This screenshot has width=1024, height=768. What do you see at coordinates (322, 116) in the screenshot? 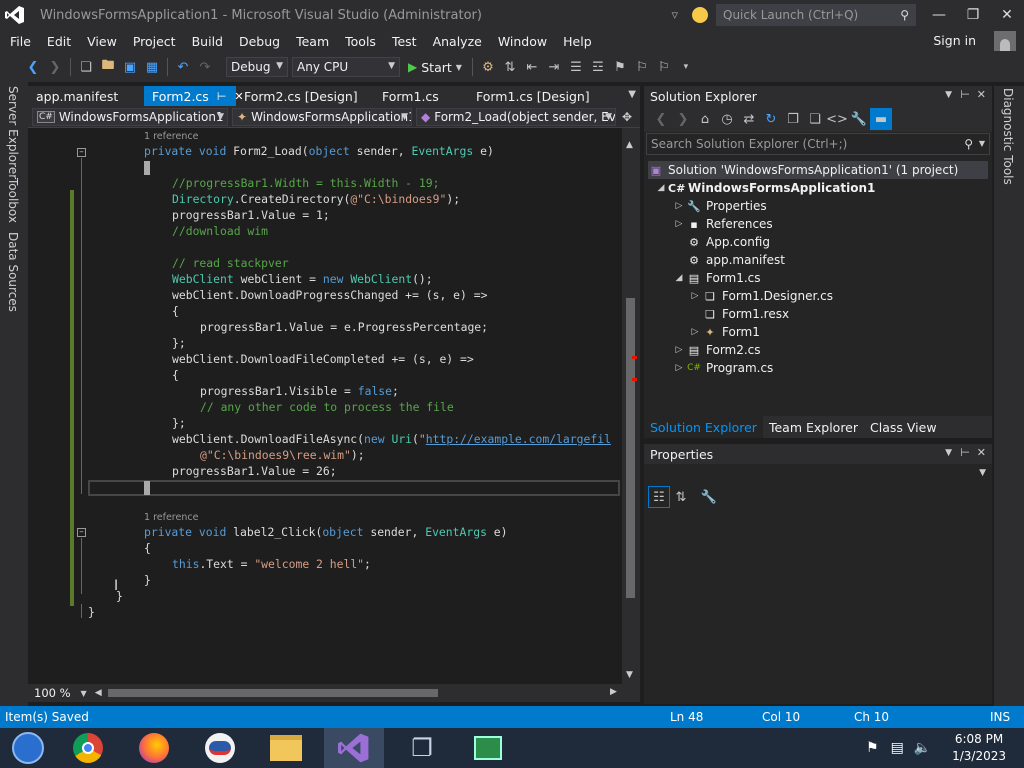
I see `type-dropdown: ✦WindowsFormsApplication1.Fo▼` at bounding box center [322, 116].